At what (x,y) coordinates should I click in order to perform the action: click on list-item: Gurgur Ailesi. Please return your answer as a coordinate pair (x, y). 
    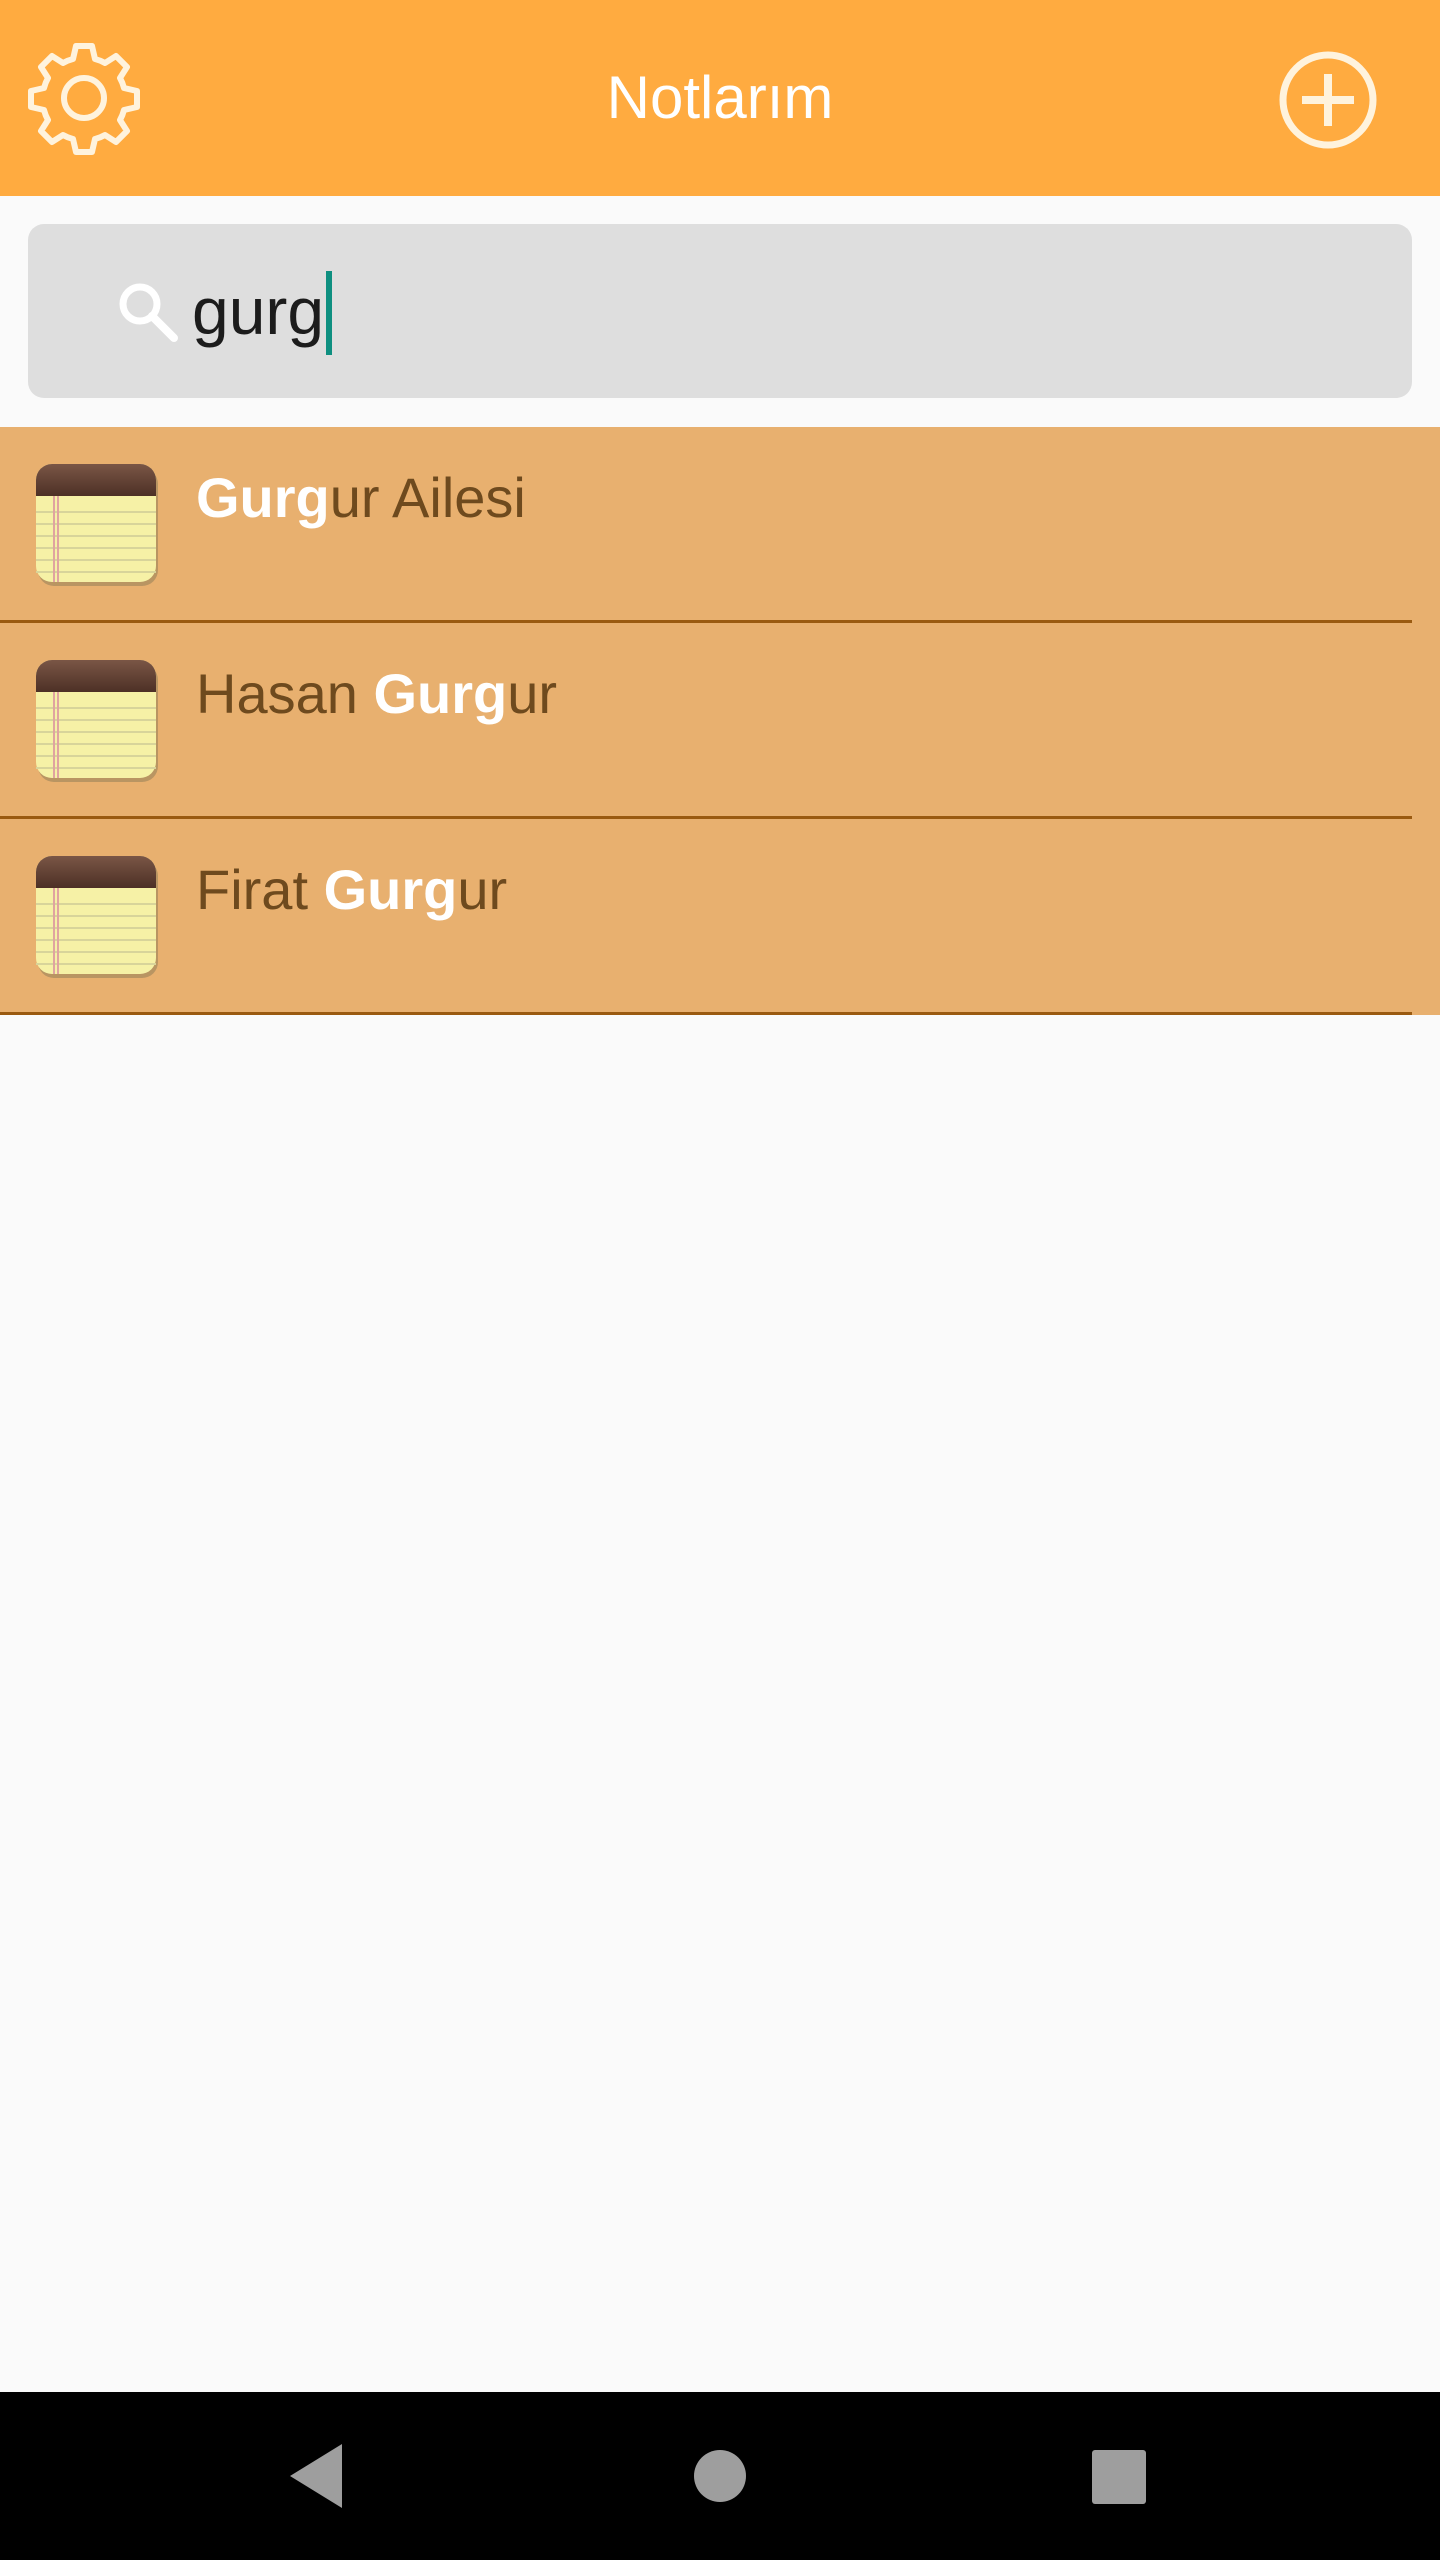
    Looking at the image, I should click on (706, 525).